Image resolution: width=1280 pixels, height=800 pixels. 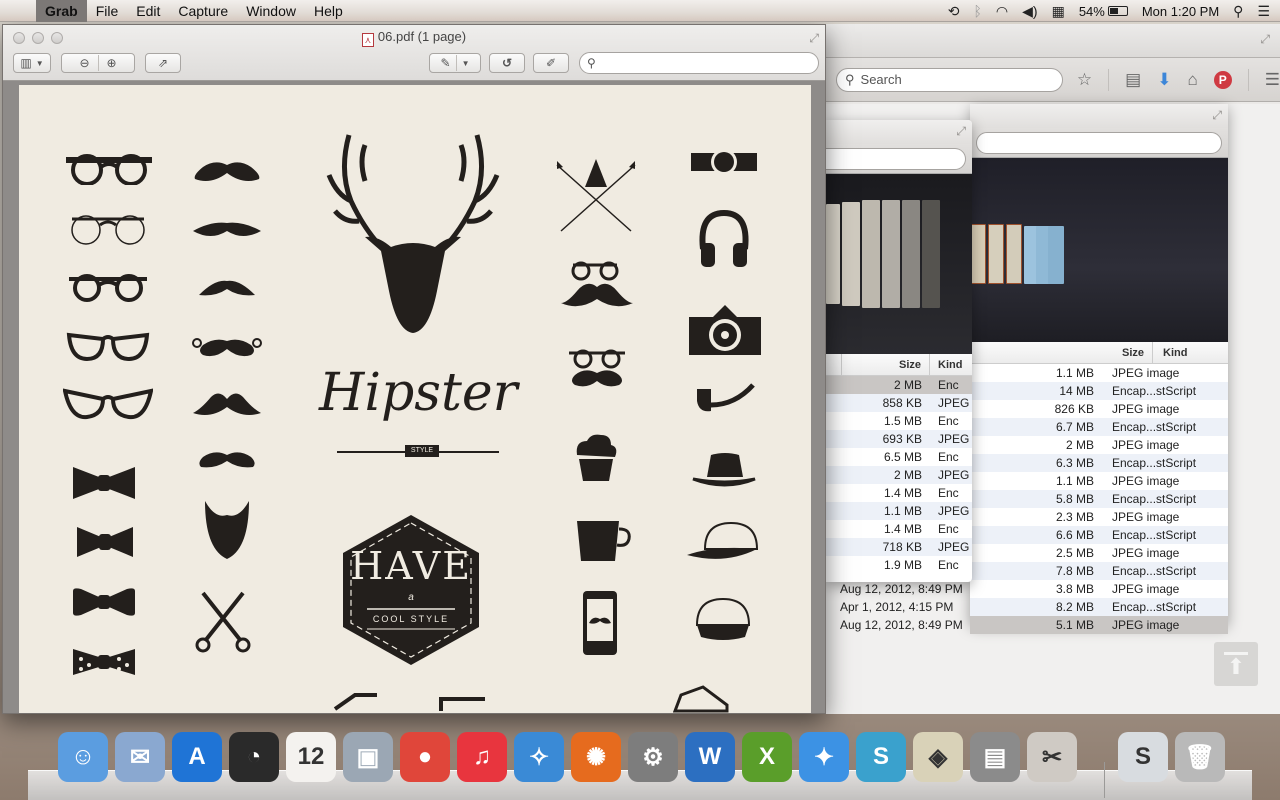 What do you see at coordinates (1143, 757) in the screenshot?
I see `dock-downloads-stack: S` at bounding box center [1143, 757].